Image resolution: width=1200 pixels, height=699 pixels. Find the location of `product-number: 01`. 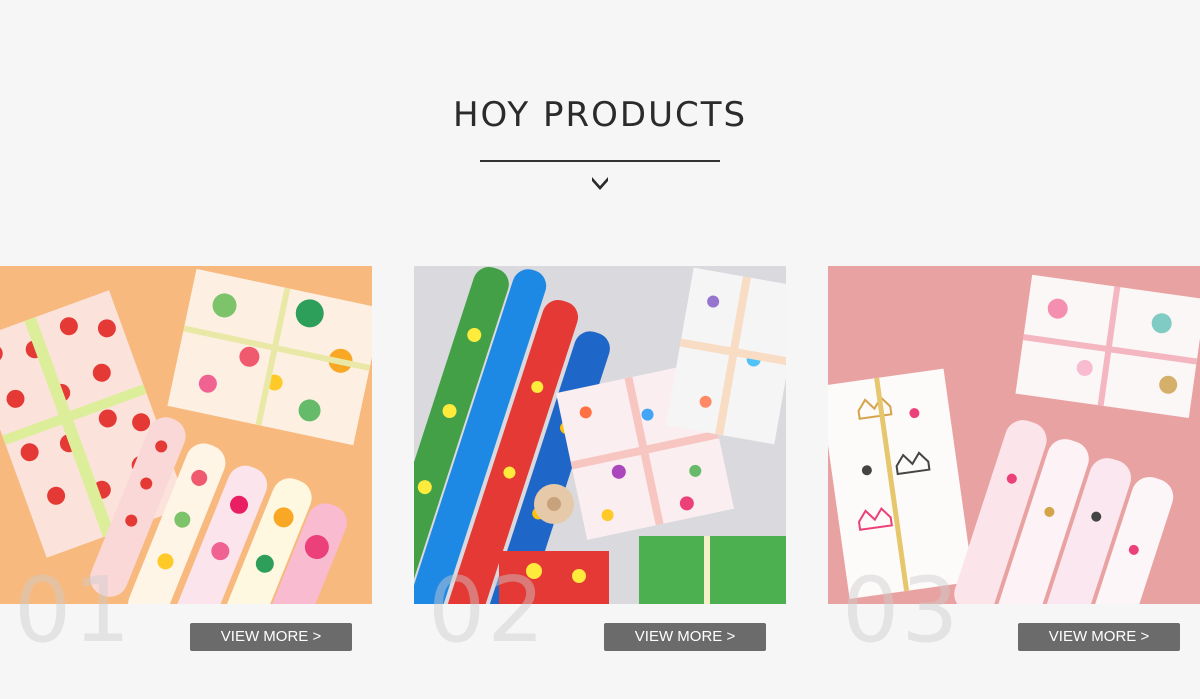

product-number: 01 is located at coordinates (73, 610).